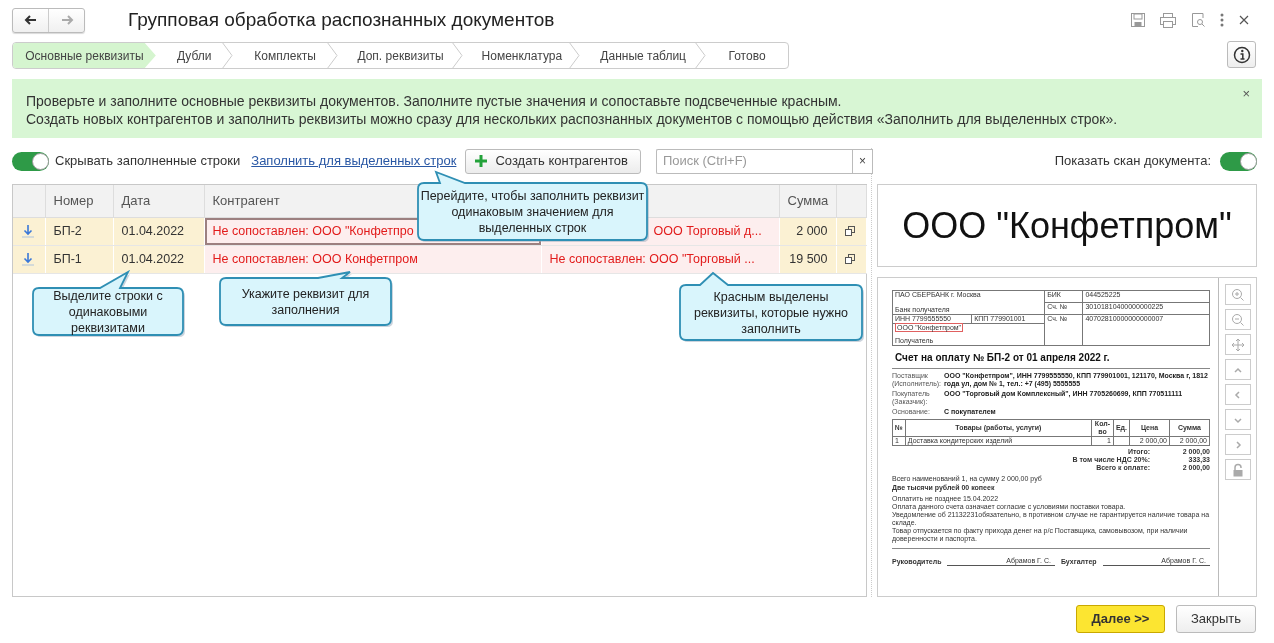 Image resolution: width=1274 pixels, height=643 pixels. I want to click on print-icon, so click(1168, 20).